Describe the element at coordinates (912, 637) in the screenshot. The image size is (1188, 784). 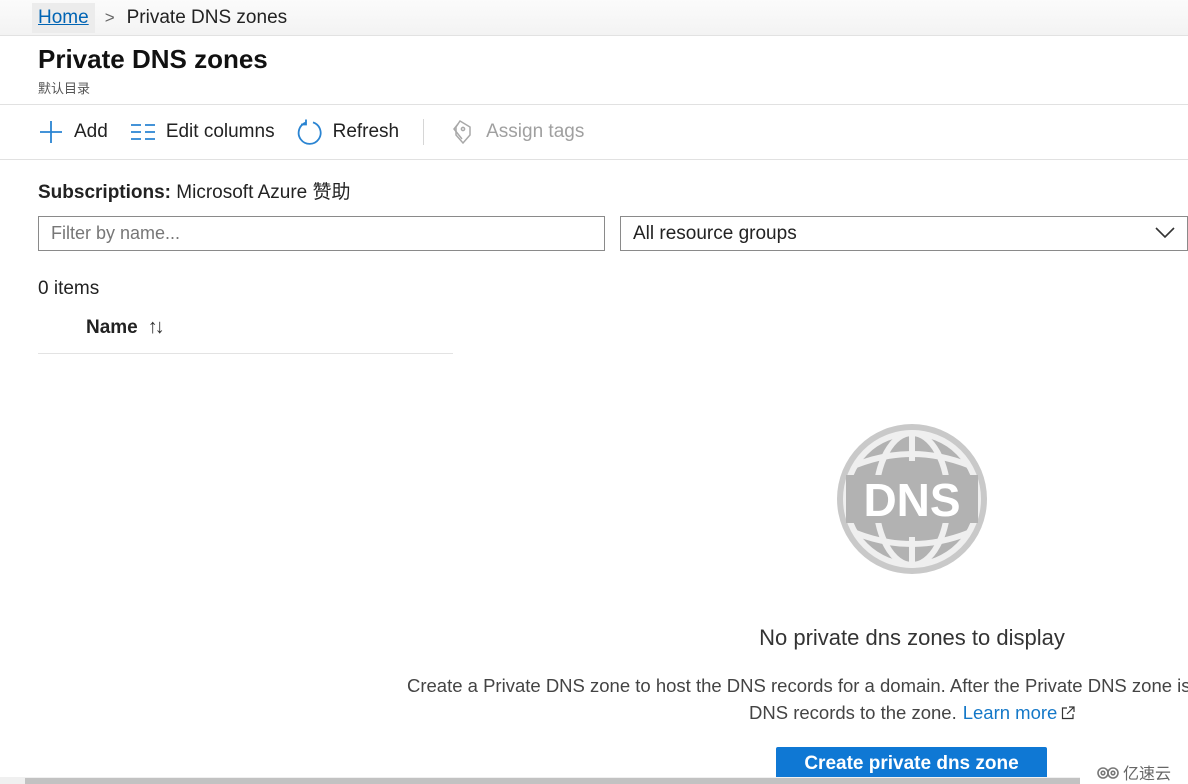
I see `empty-state-title: No private dns zones to display` at that location.